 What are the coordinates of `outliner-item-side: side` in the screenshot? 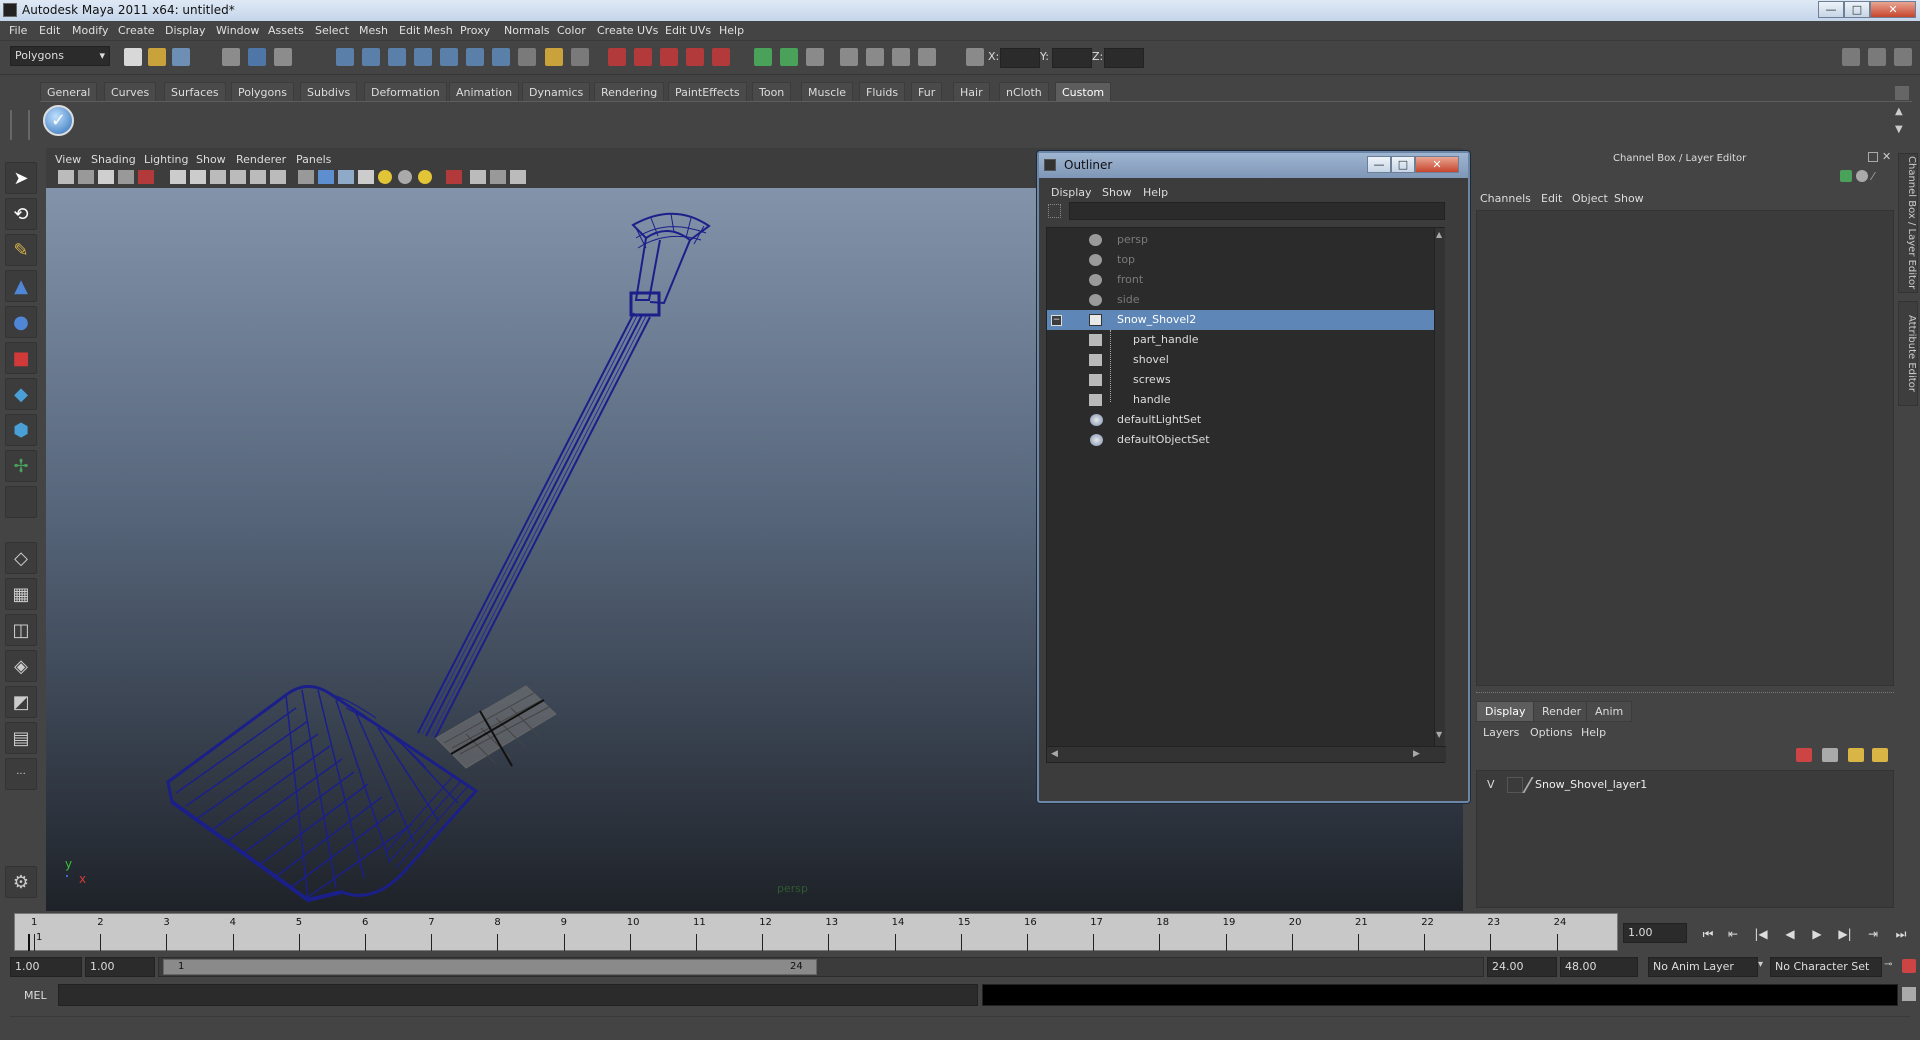 It's located at (1246, 300).